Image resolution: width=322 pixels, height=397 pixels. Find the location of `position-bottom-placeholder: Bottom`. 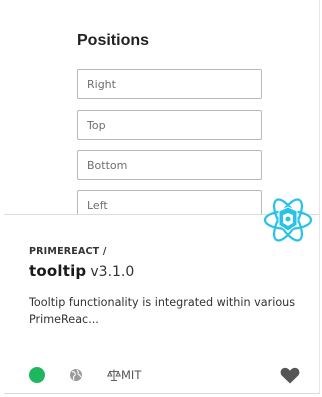

position-bottom-placeholder: Bottom is located at coordinates (107, 165).